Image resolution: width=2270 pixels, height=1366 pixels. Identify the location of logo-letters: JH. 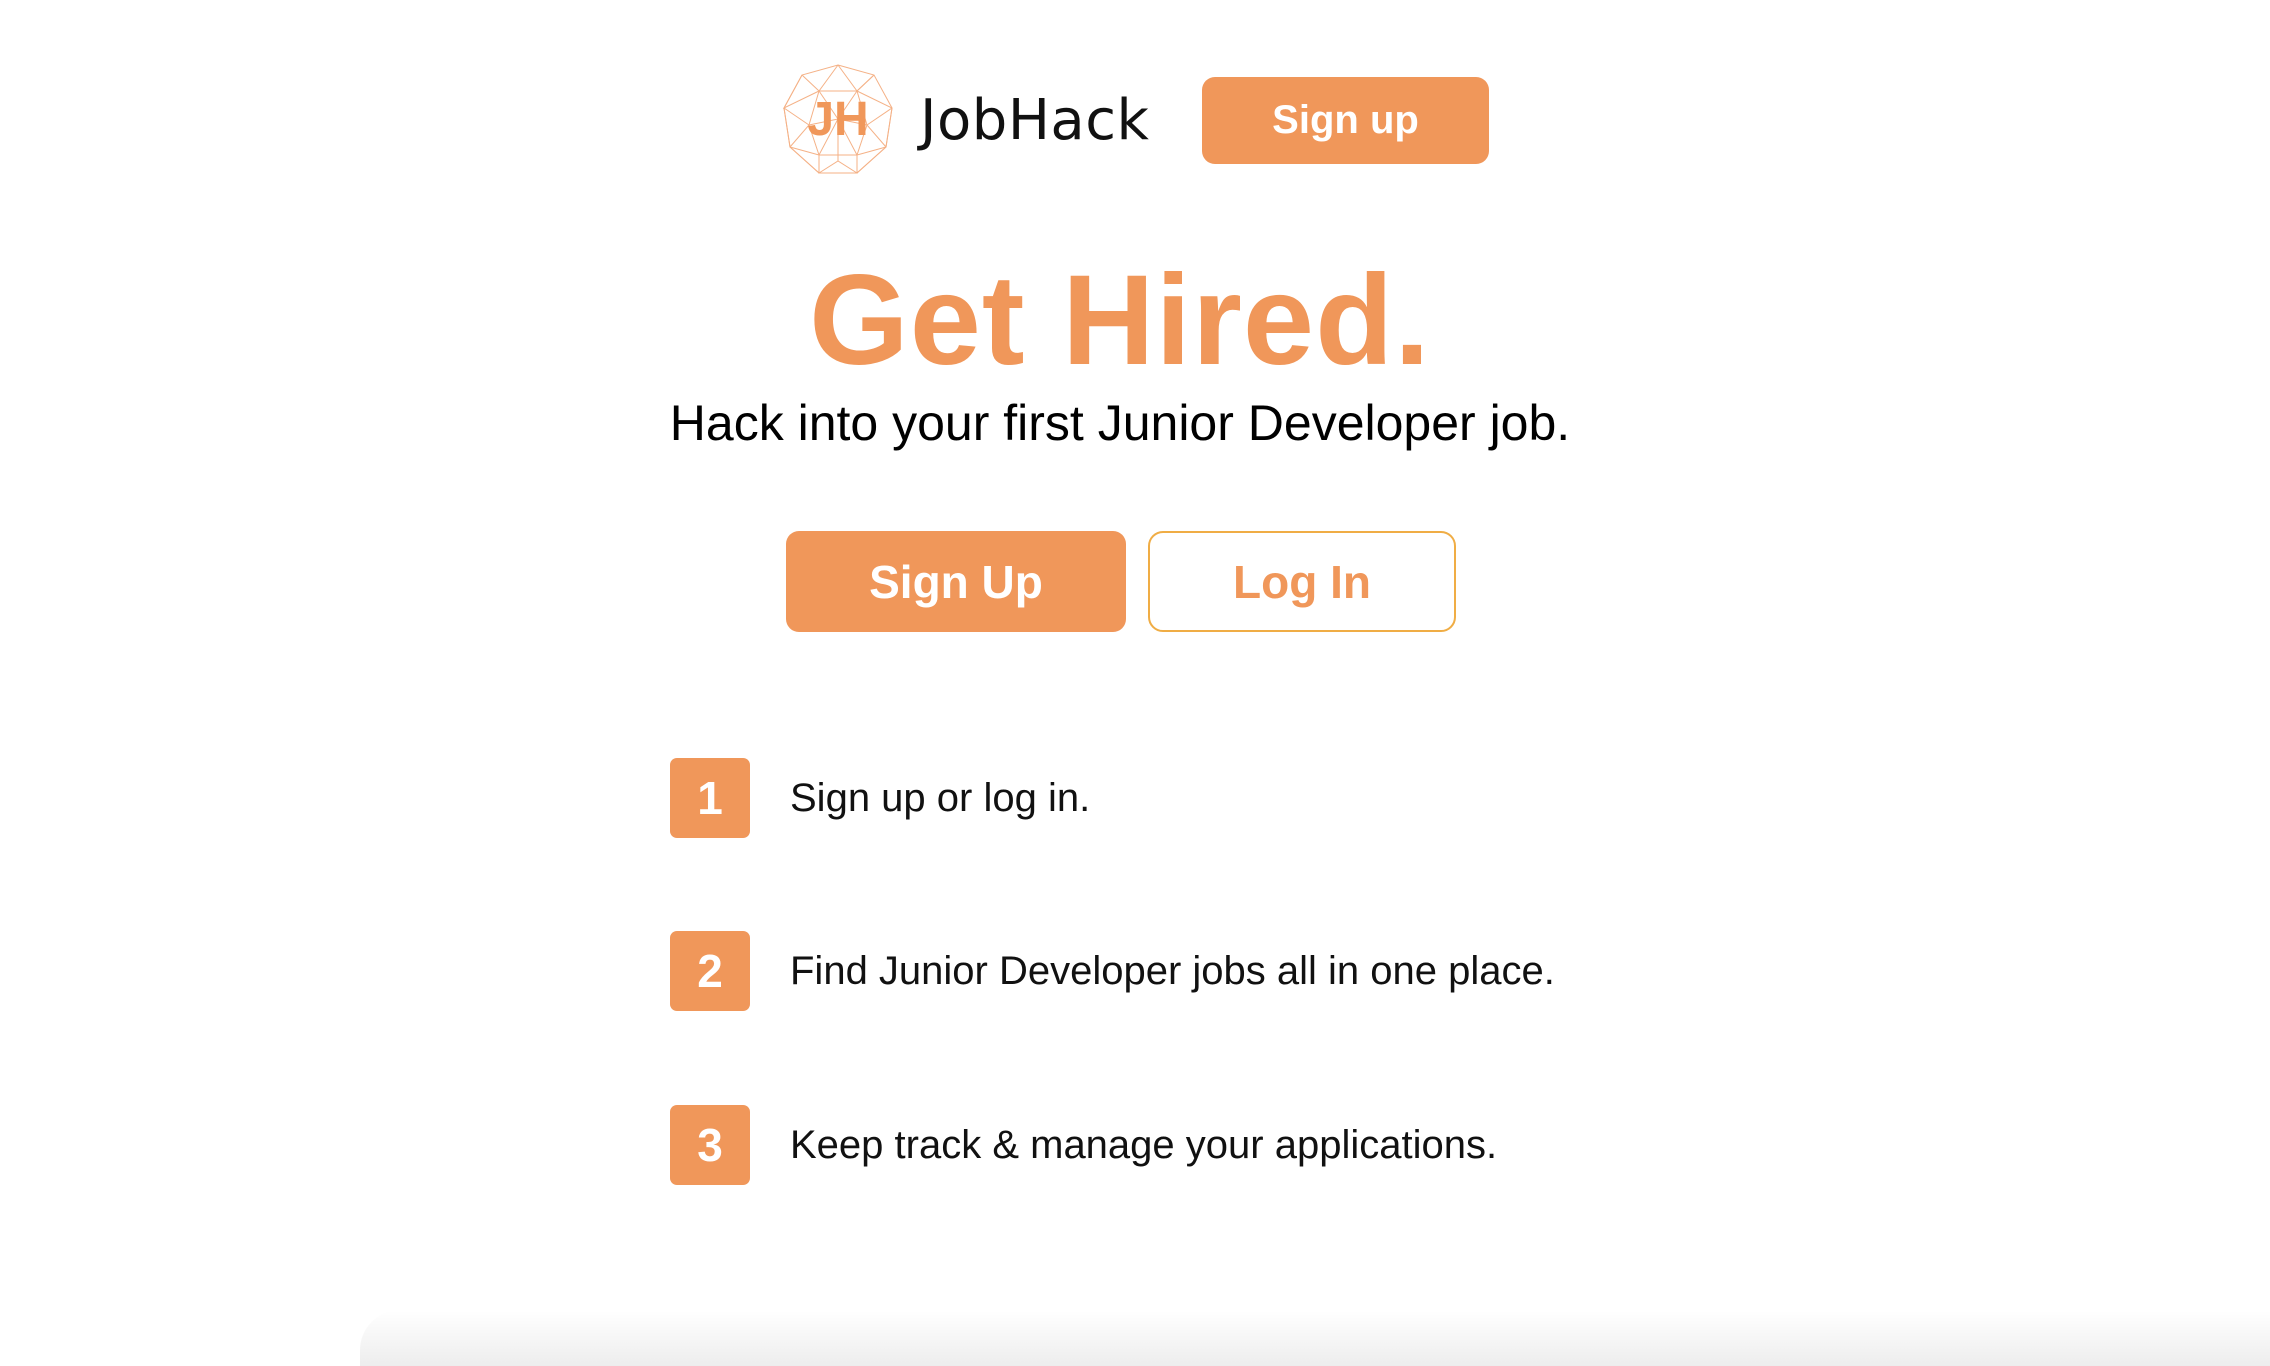
(837, 119).